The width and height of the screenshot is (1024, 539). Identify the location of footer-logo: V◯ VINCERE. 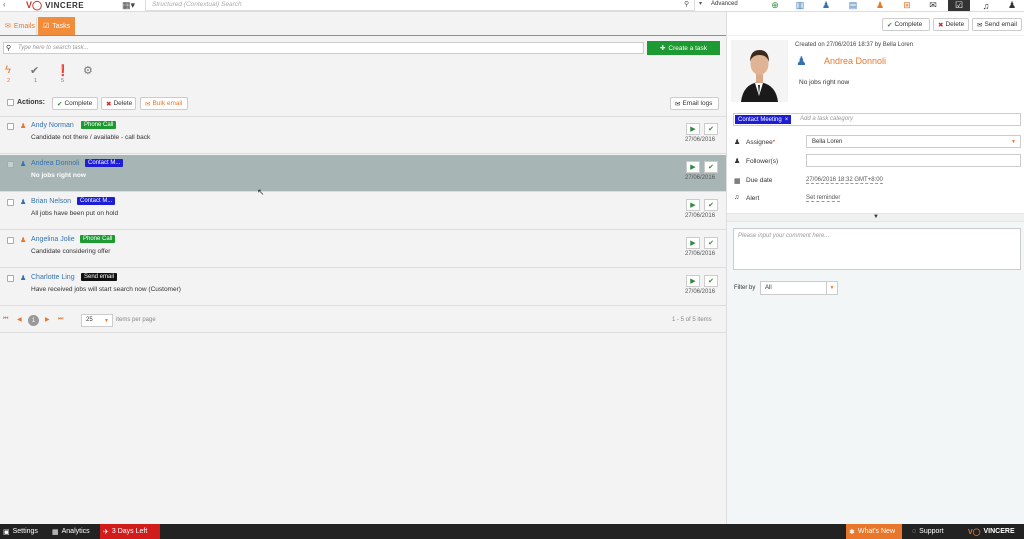
(991, 531).